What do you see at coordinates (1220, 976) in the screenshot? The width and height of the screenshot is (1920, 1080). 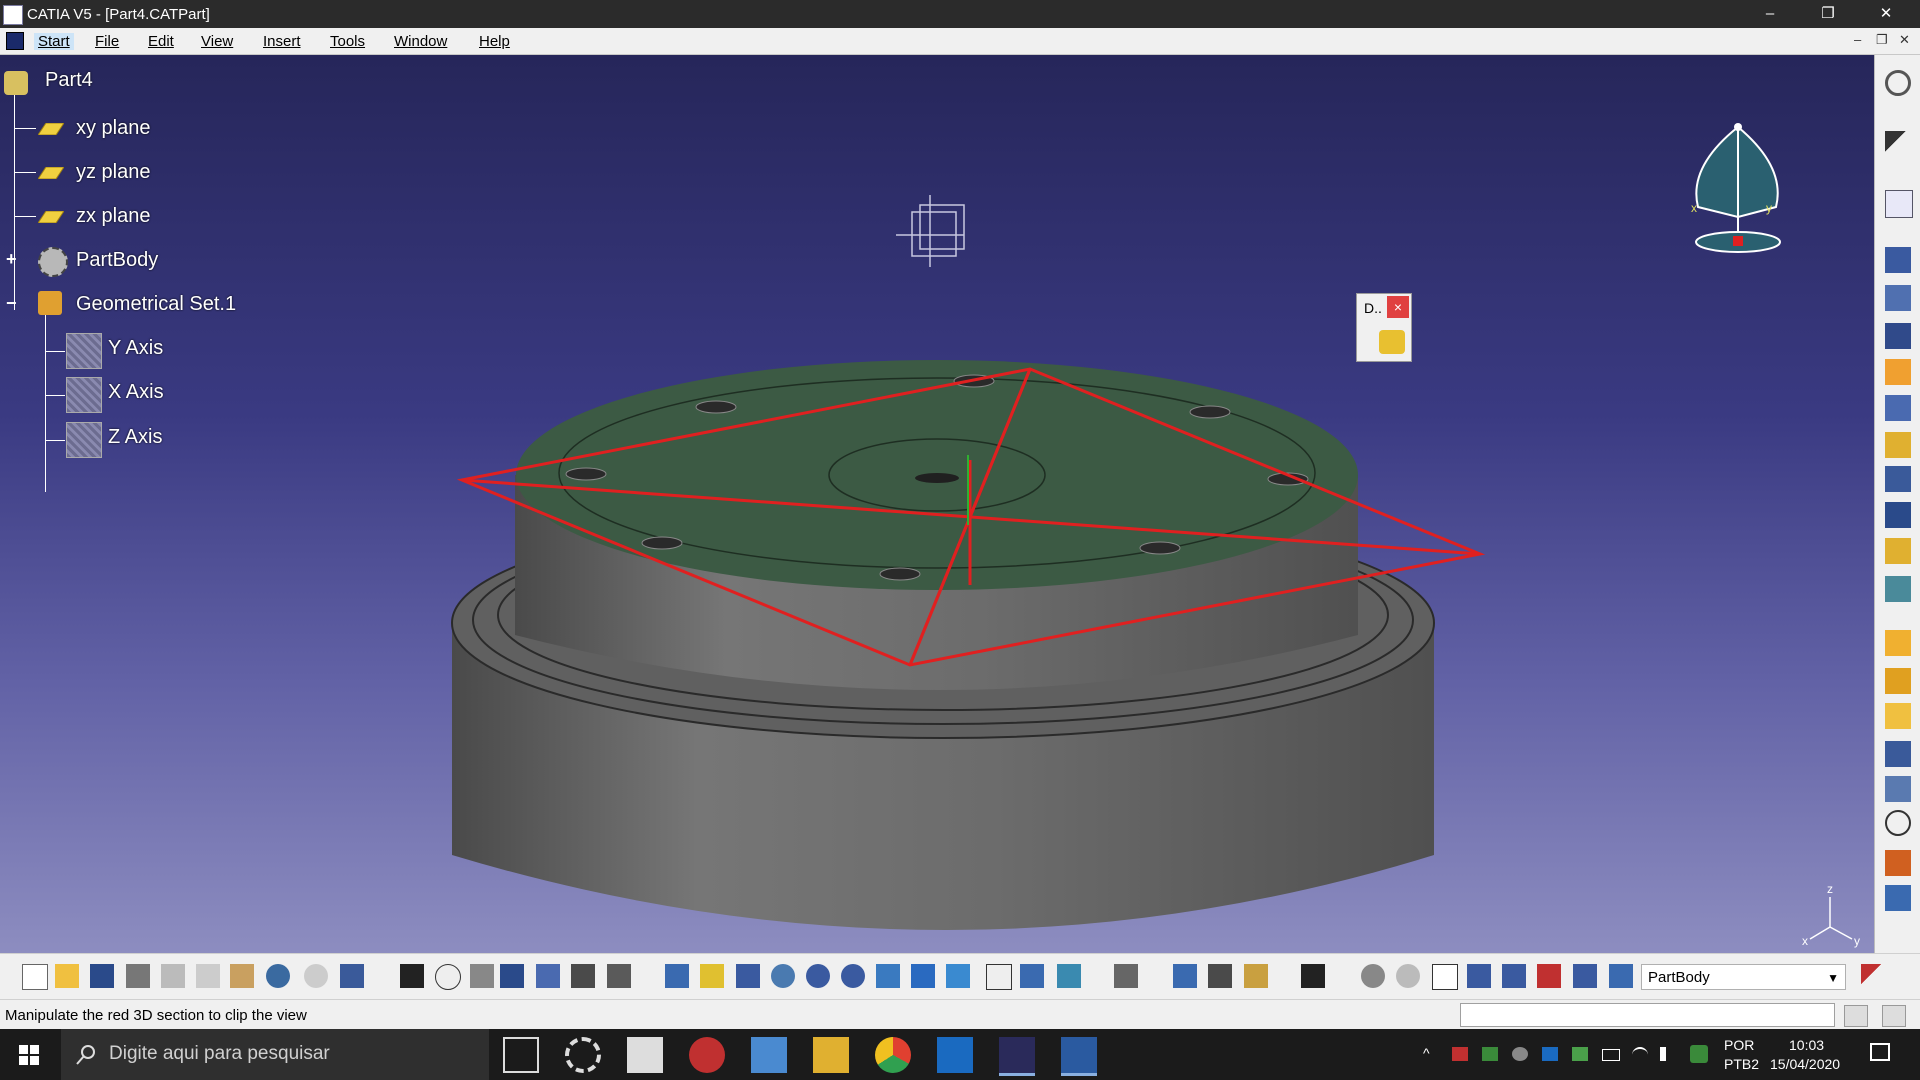 I see `measure-item-icon` at bounding box center [1220, 976].